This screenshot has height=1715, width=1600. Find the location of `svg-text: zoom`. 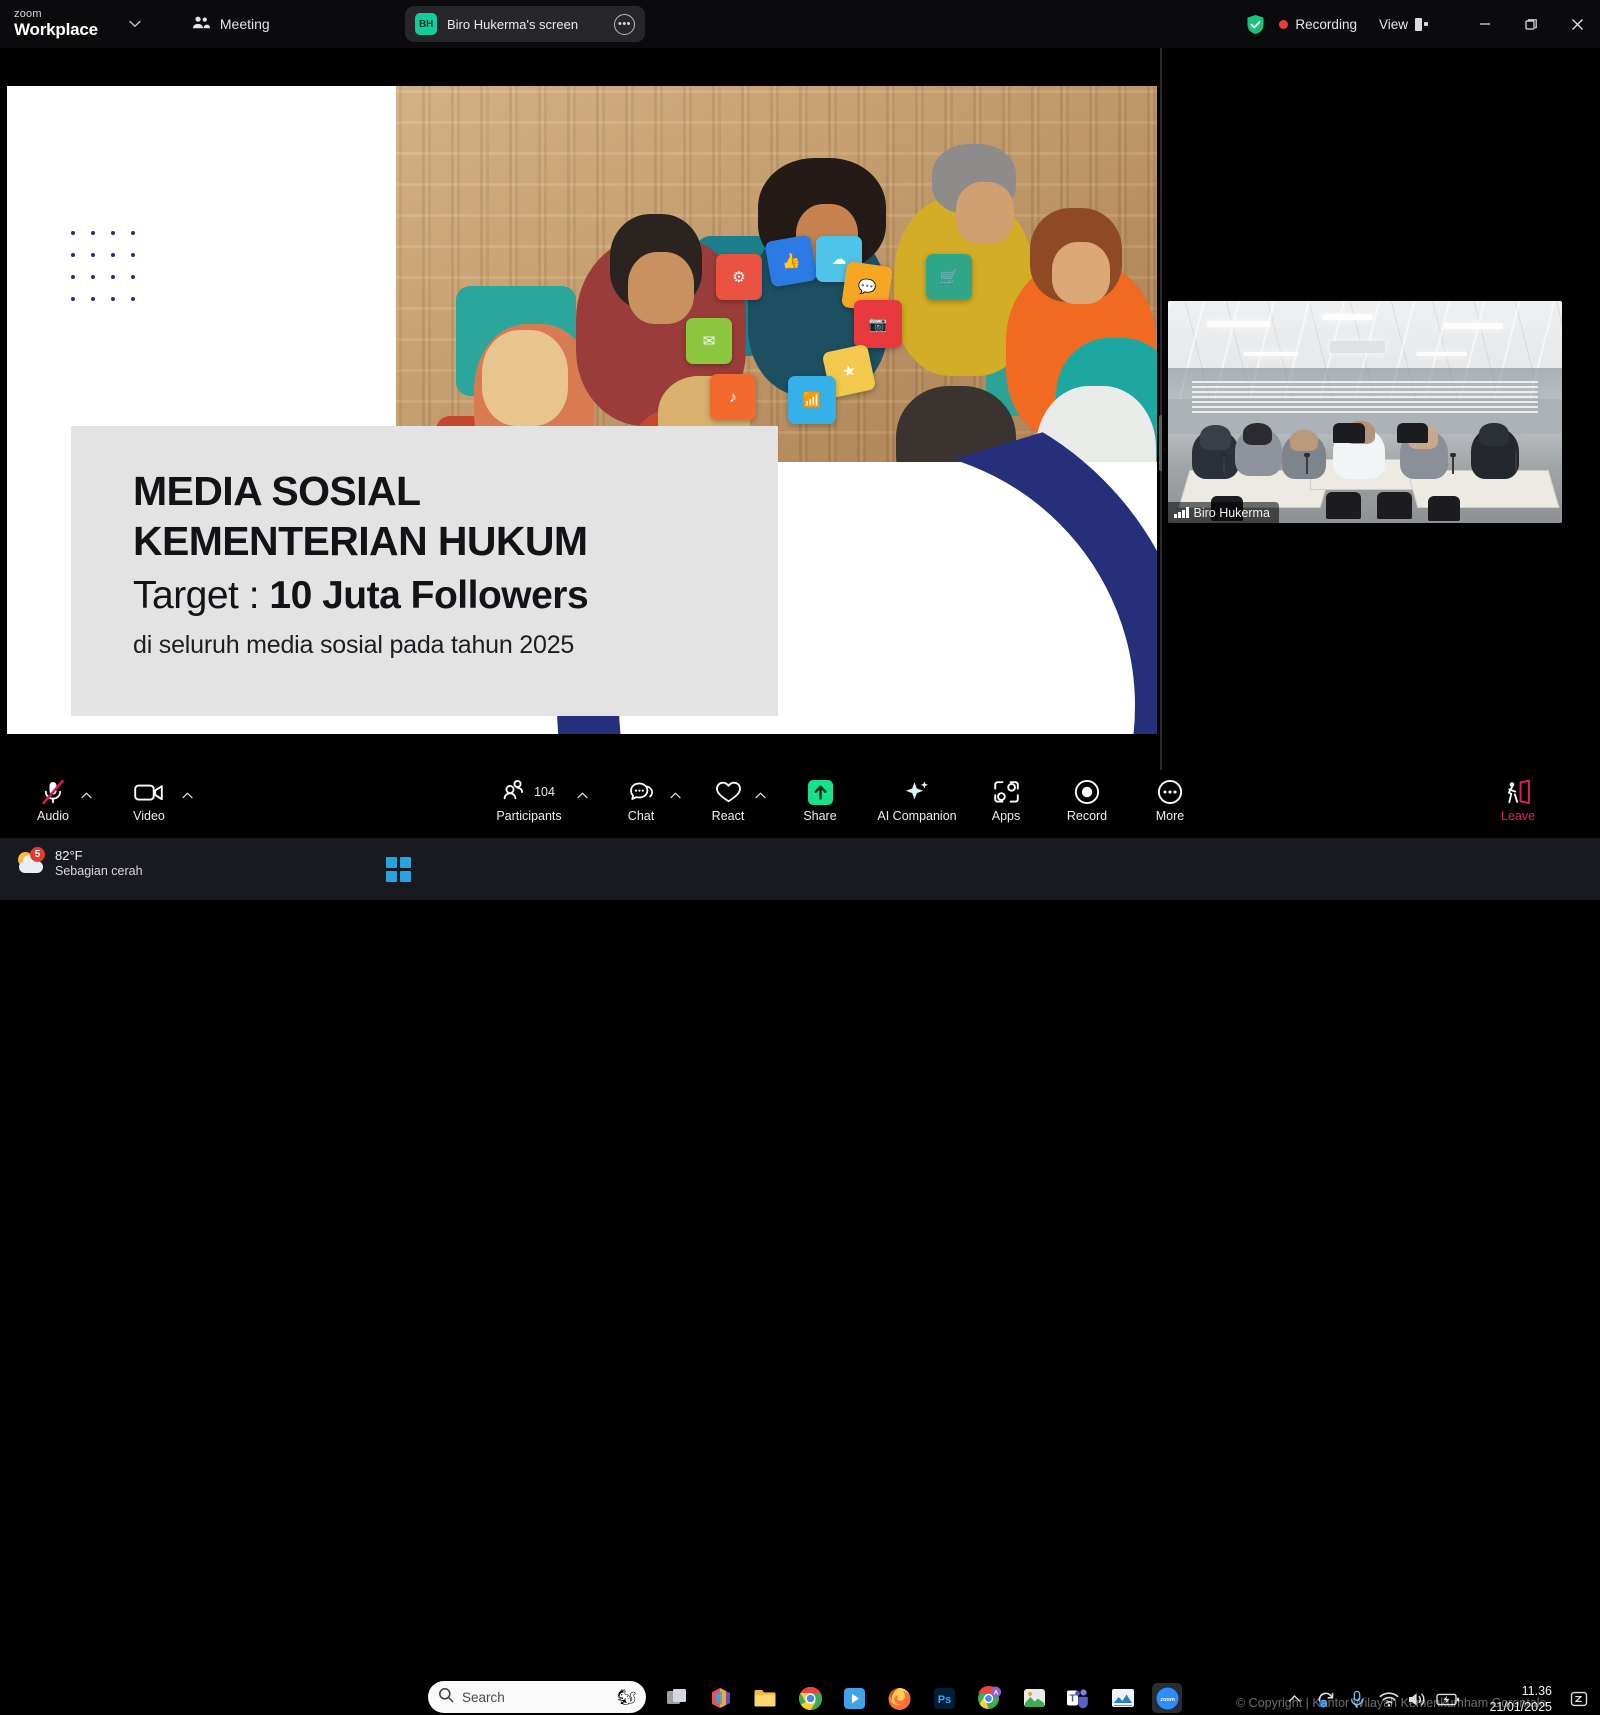

svg-text: zoom is located at coordinates (1167, 1699).